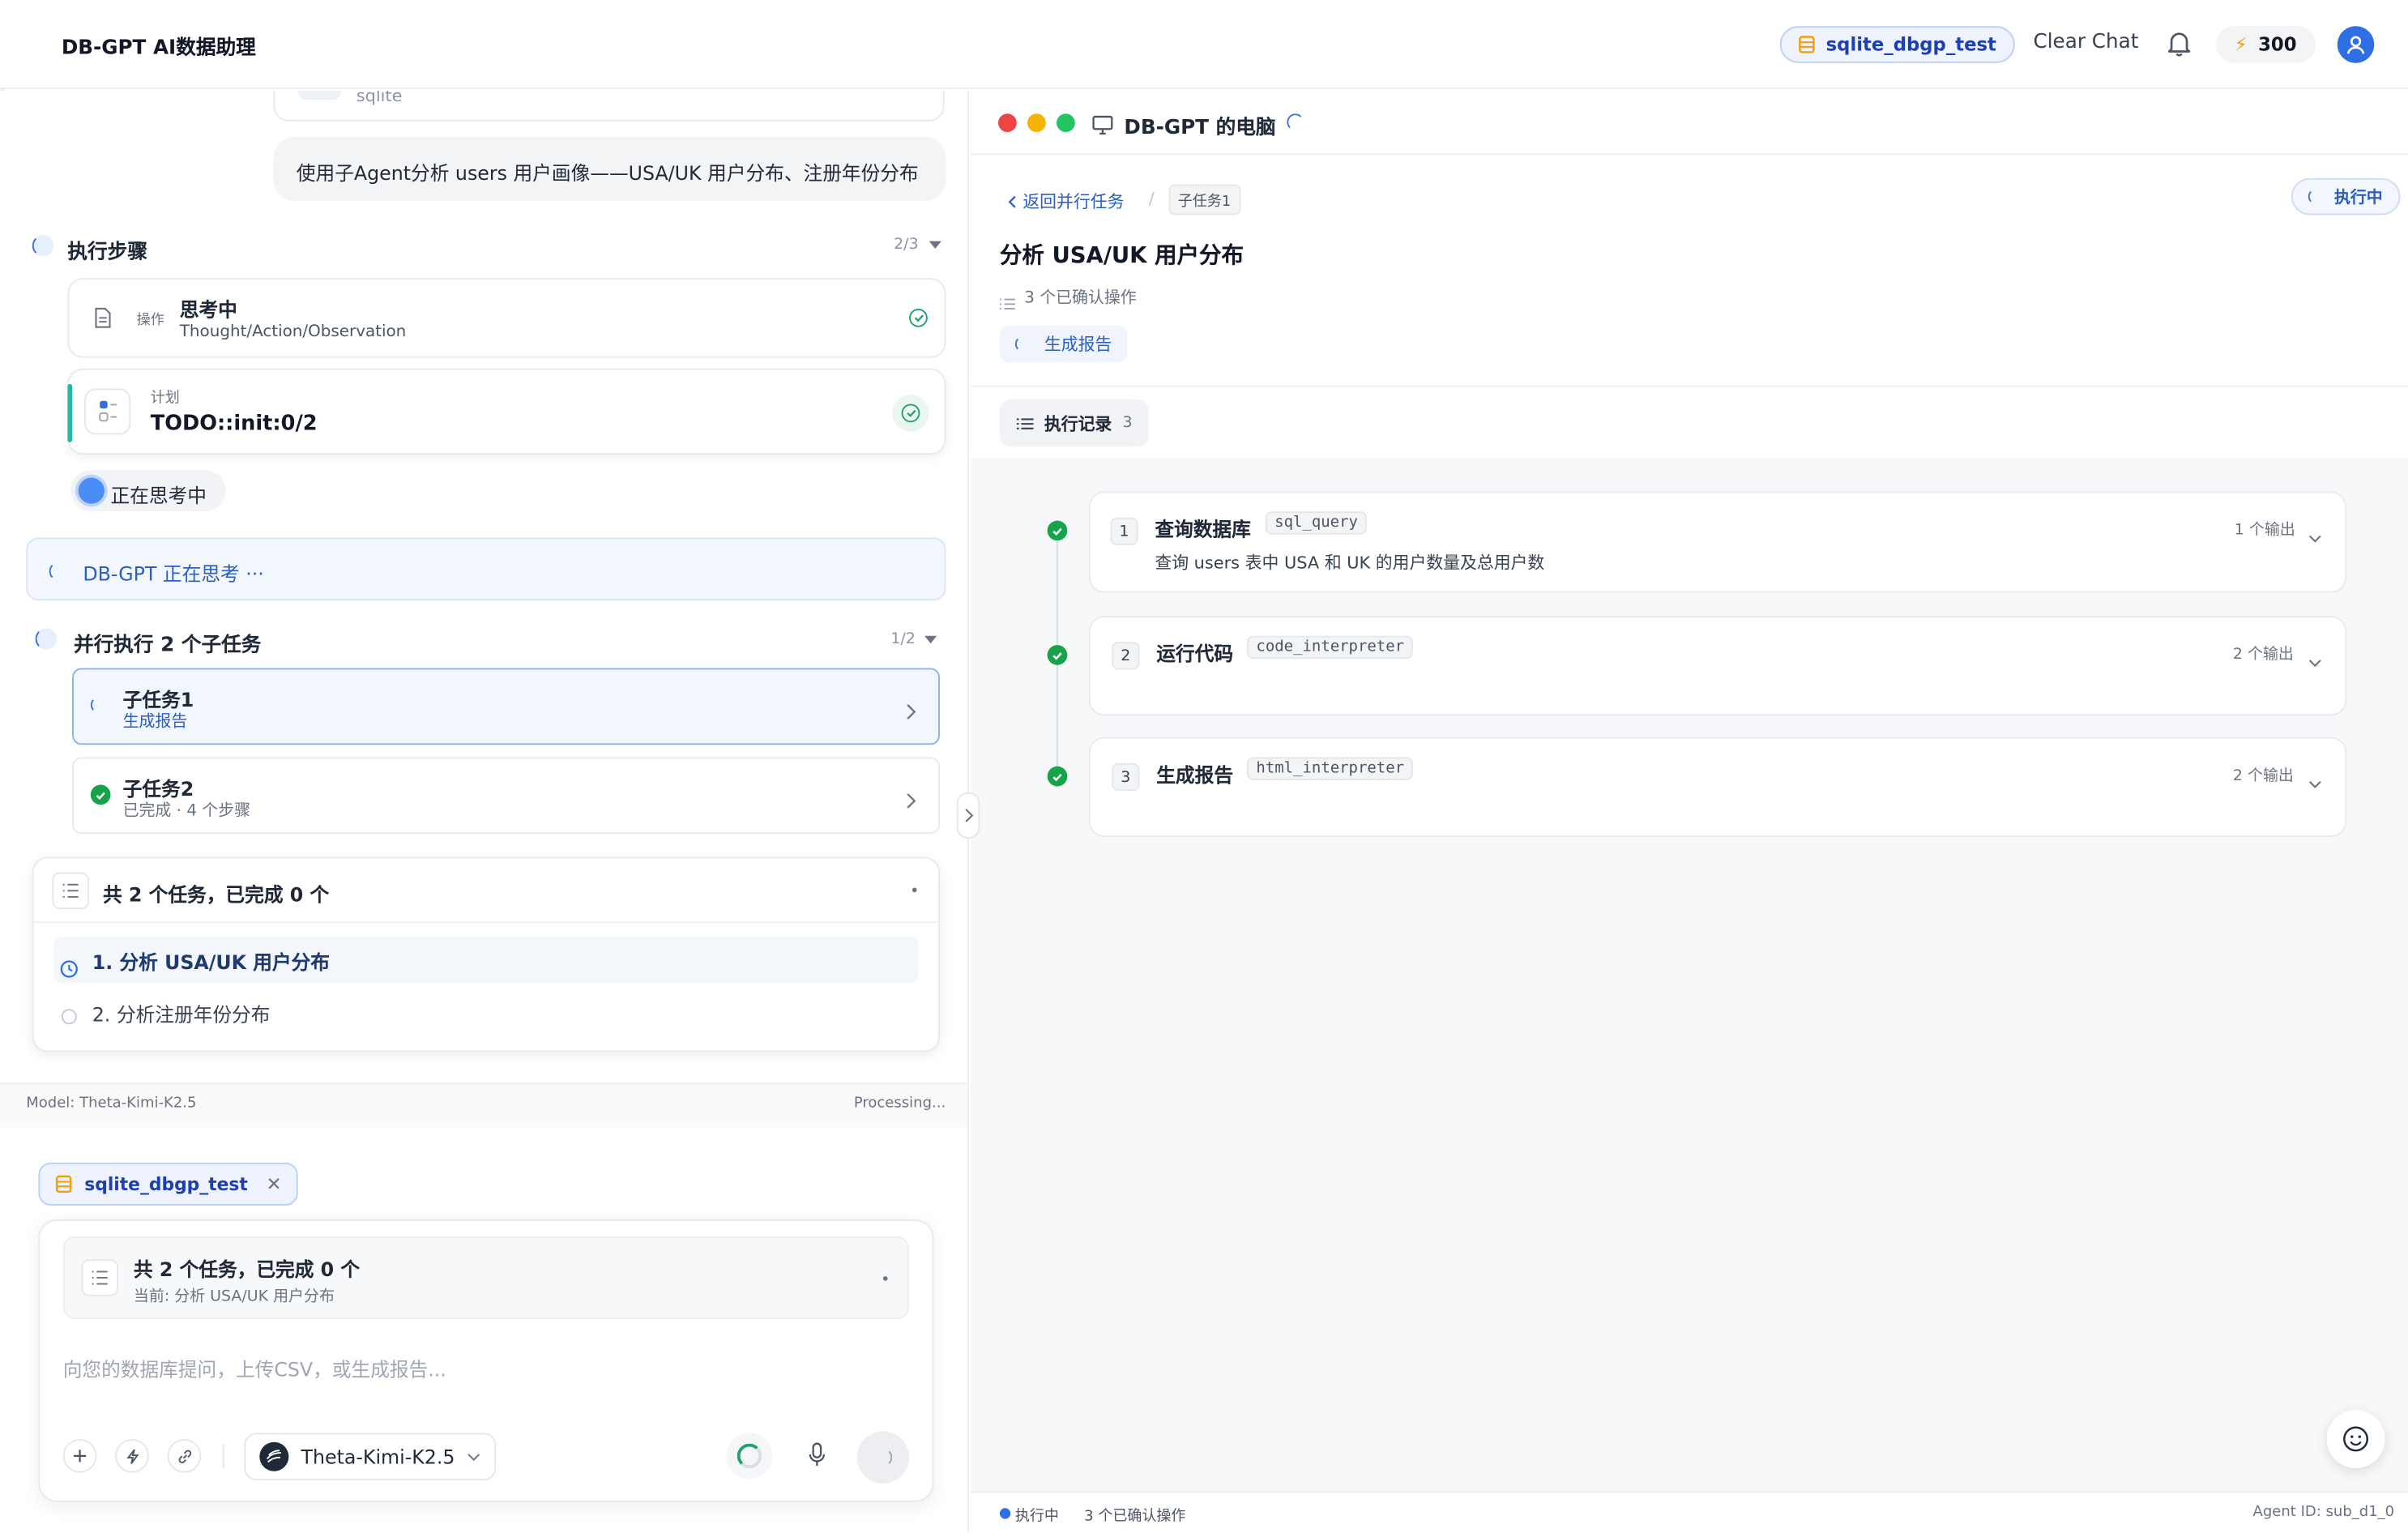 This screenshot has height=1533, width=2408. I want to click on step-1-done-icon, so click(1057, 530).